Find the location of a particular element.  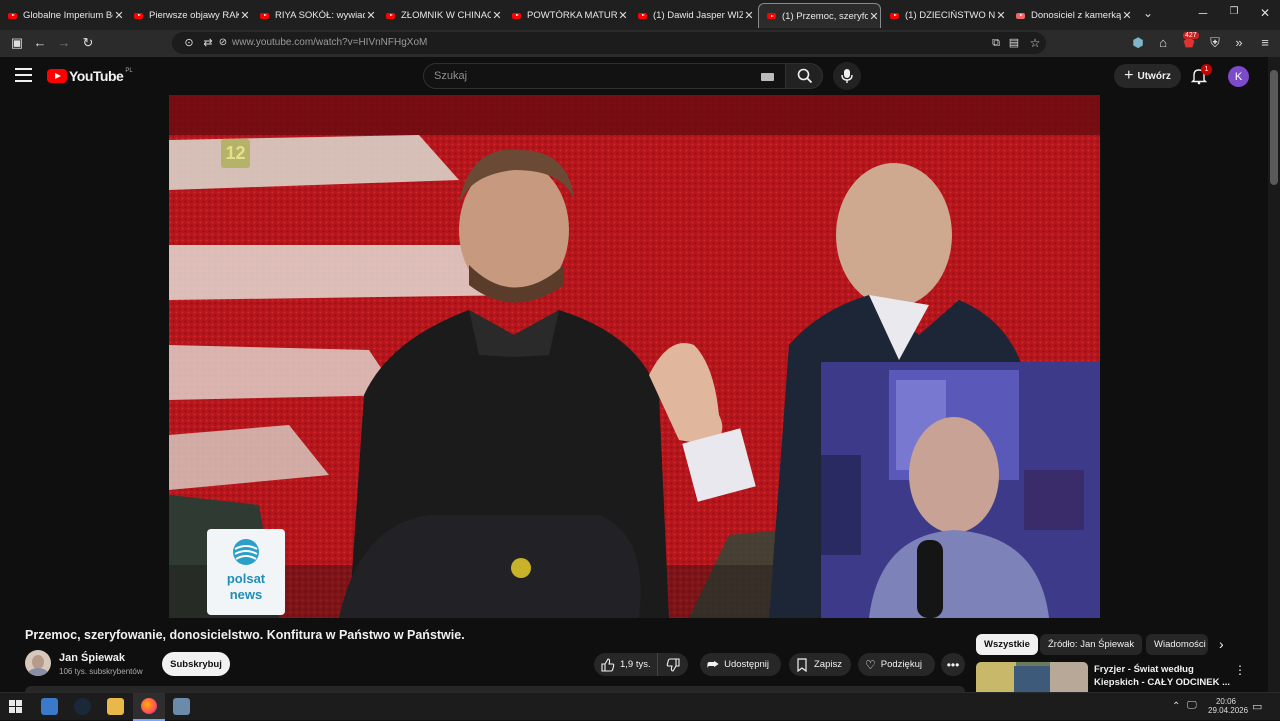

voice-search-button is located at coordinates (847, 76).